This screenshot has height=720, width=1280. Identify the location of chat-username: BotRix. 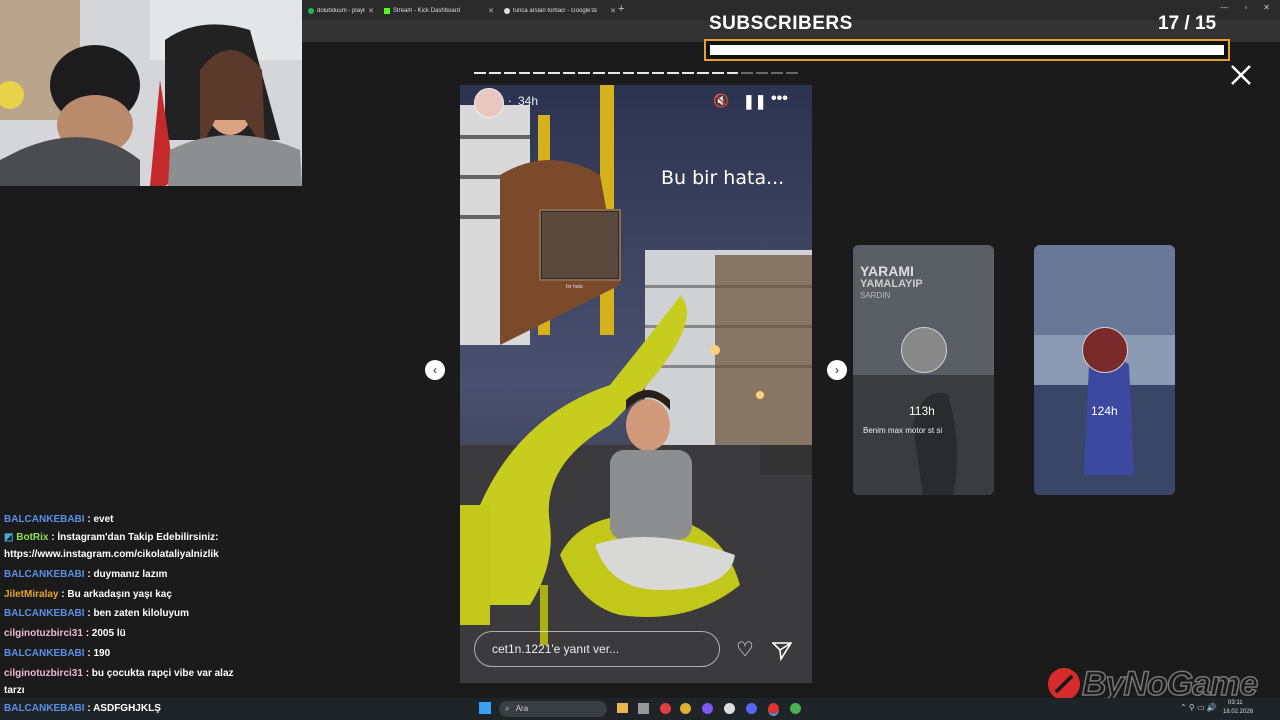
(32, 537).